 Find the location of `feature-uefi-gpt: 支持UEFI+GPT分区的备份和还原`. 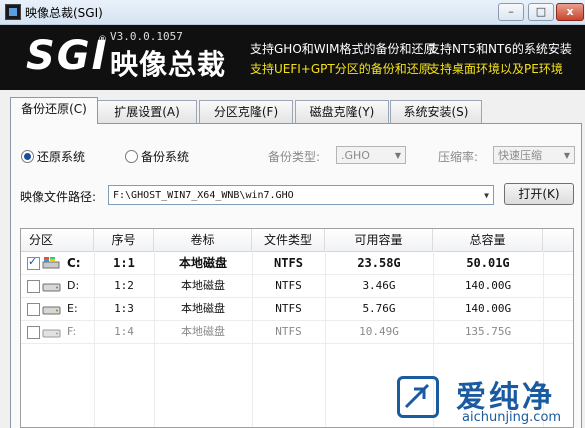

feature-uefi-gpt: 支持UEFI+GPT分区的备份和还原 is located at coordinates (340, 69).